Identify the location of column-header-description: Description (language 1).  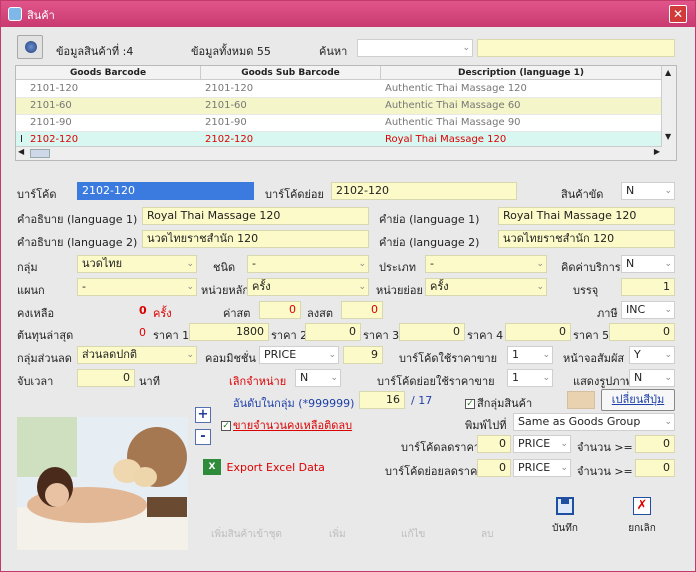
(521, 73).